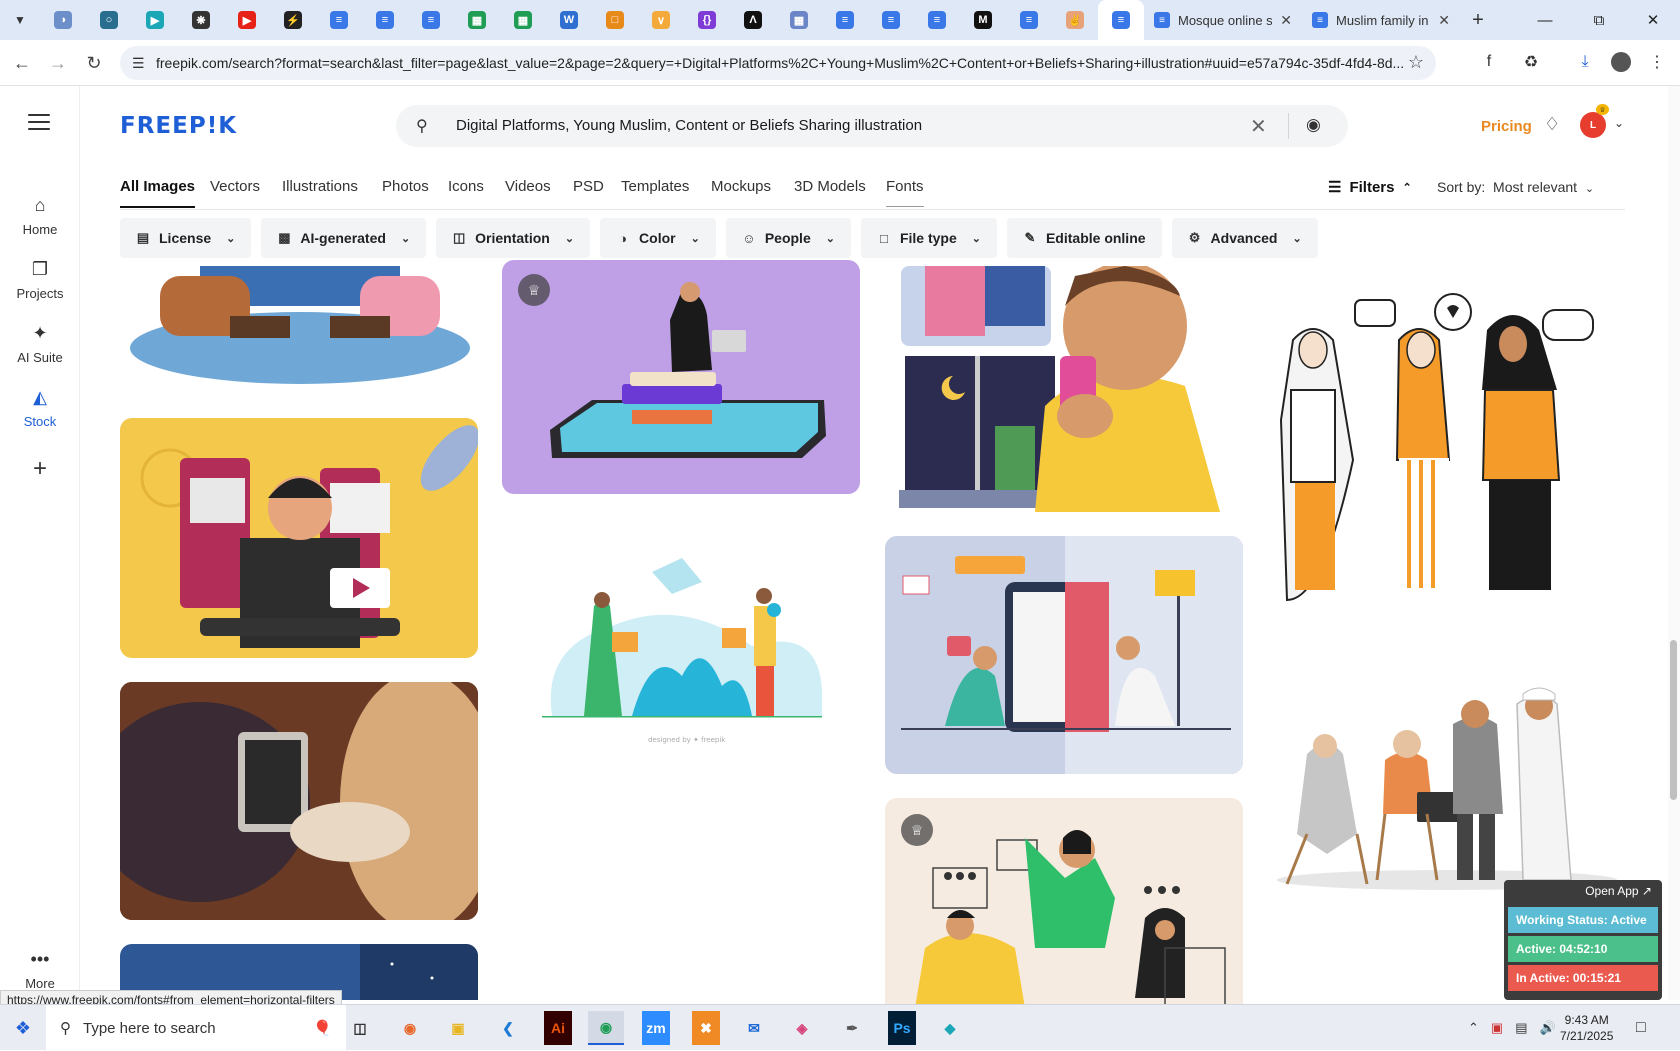 This screenshot has height=1051, width=1680. Describe the element at coordinates (320, 192) in the screenshot. I see `tab-illustrations: Illustrations` at that location.